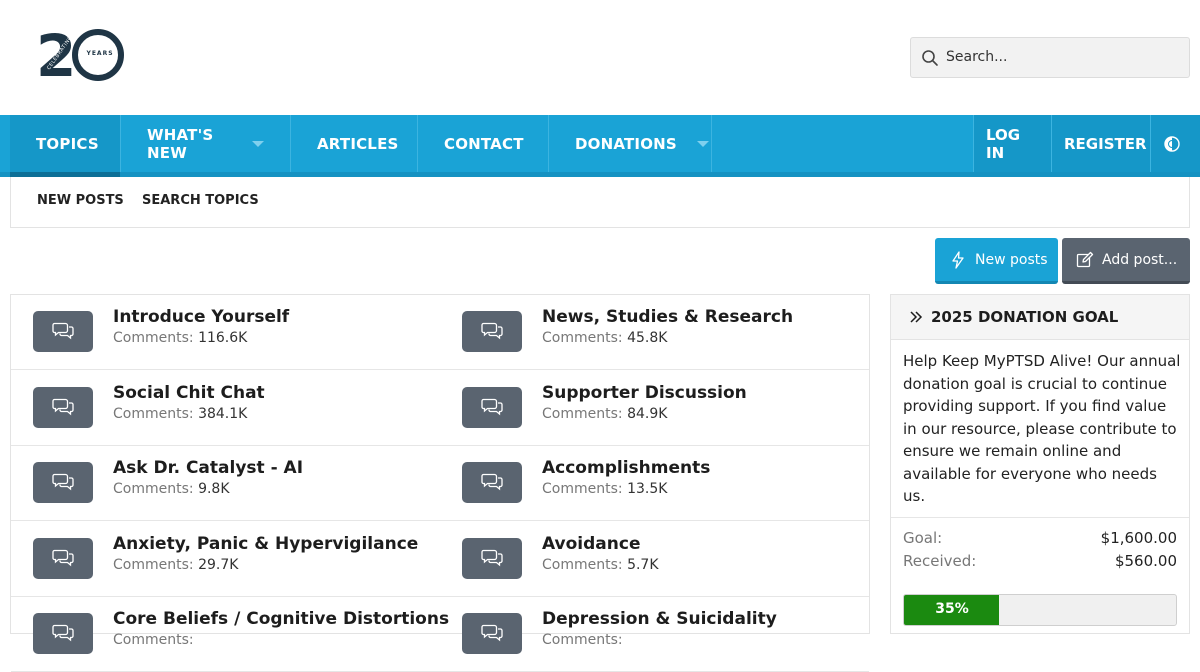 The height and width of the screenshot is (672, 1200). I want to click on register-link: REGISTER, so click(1100, 143).